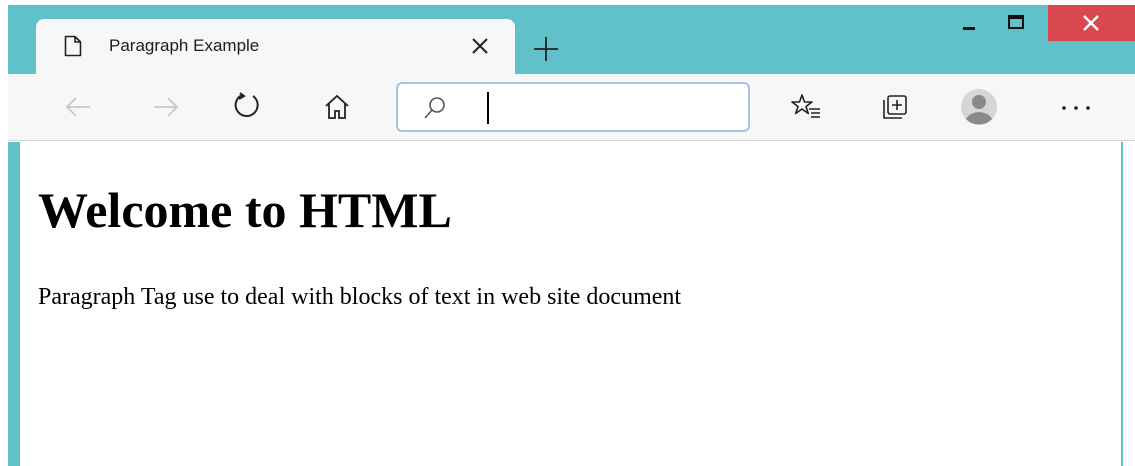 This screenshot has width=1135, height=466. What do you see at coordinates (78, 107) in the screenshot?
I see `back-icon` at bounding box center [78, 107].